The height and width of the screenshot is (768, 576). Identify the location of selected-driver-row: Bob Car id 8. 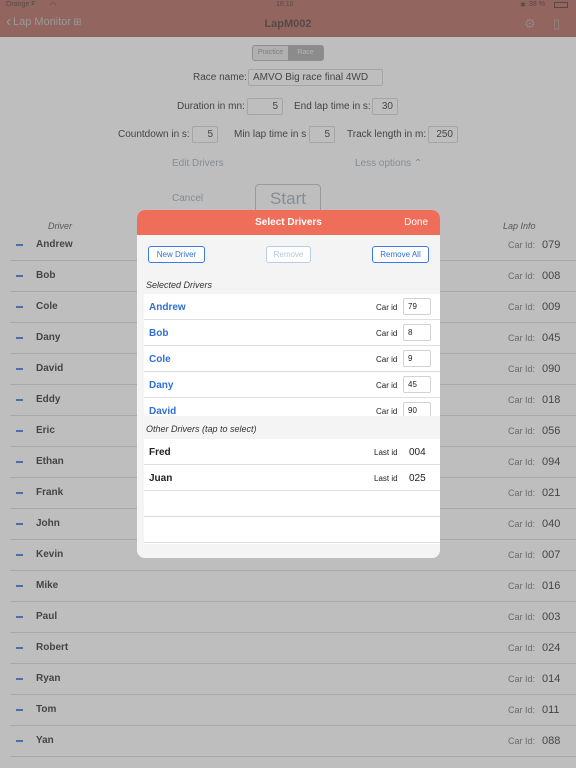
(292, 333).